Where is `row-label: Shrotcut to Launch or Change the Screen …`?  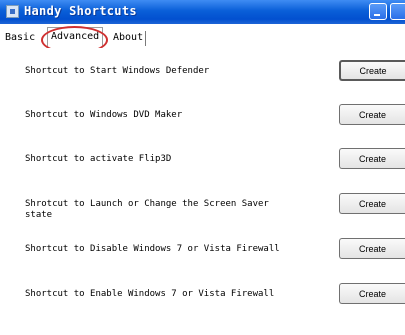 row-label: Shrotcut to Launch or Change the Screen … is located at coordinates (147, 209).